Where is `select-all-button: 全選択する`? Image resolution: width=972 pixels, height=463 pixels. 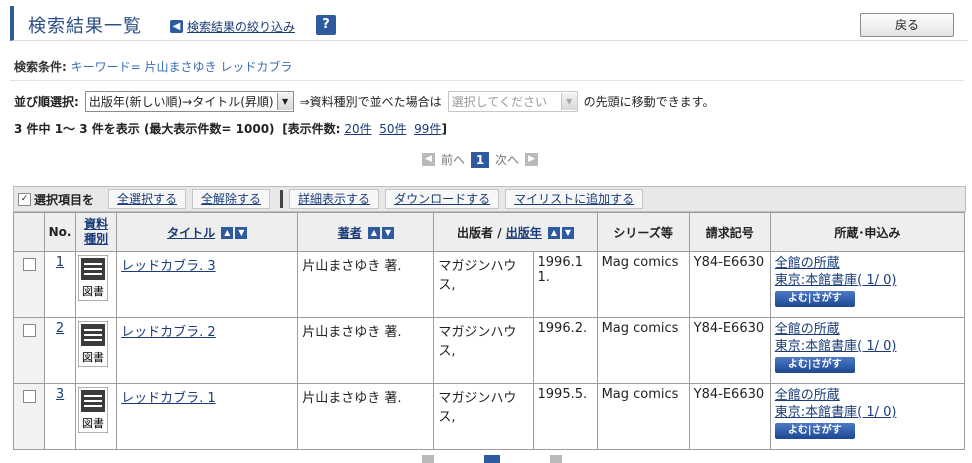 select-all-button: 全選択する is located at coordinates (147, 199).